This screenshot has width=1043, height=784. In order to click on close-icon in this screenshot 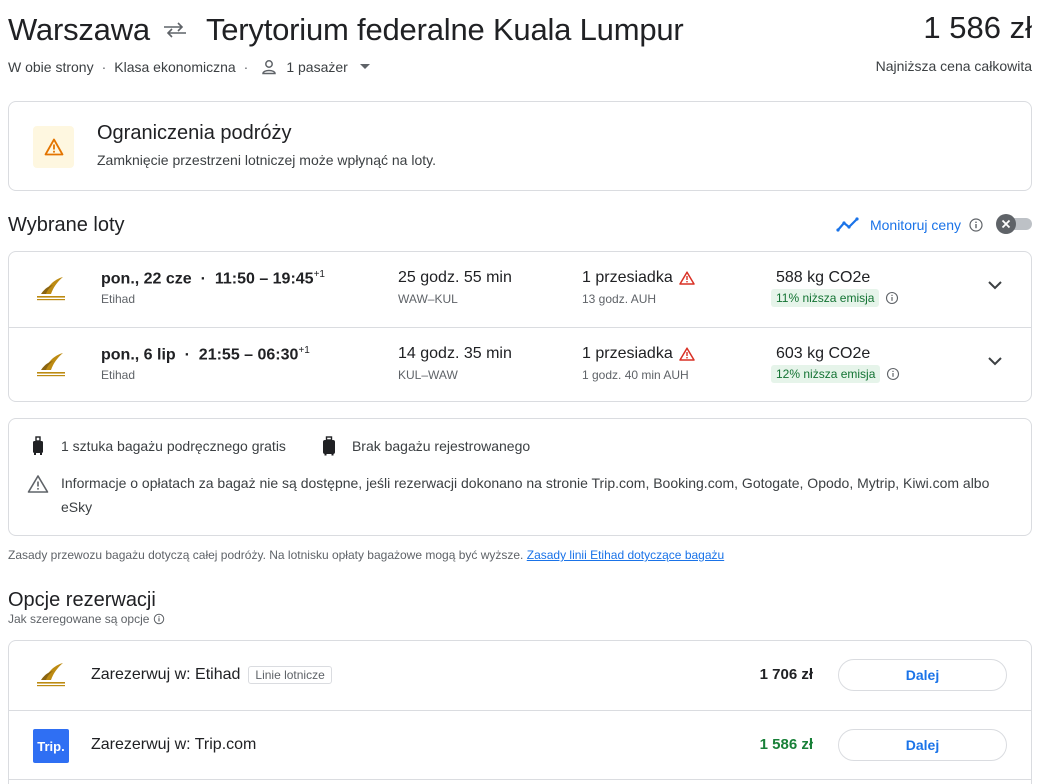, I will do `click(1006, 224)`.